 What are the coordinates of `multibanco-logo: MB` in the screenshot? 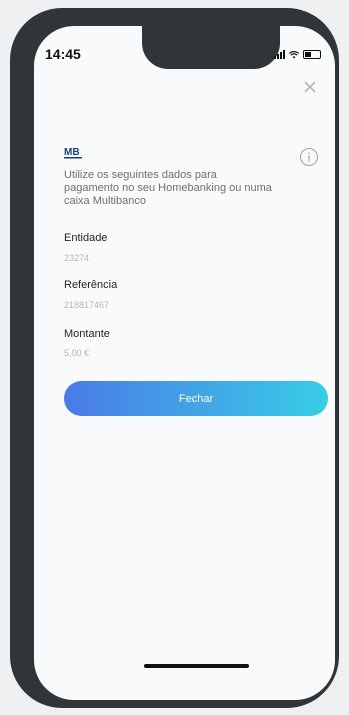 It's located at (73, 153).